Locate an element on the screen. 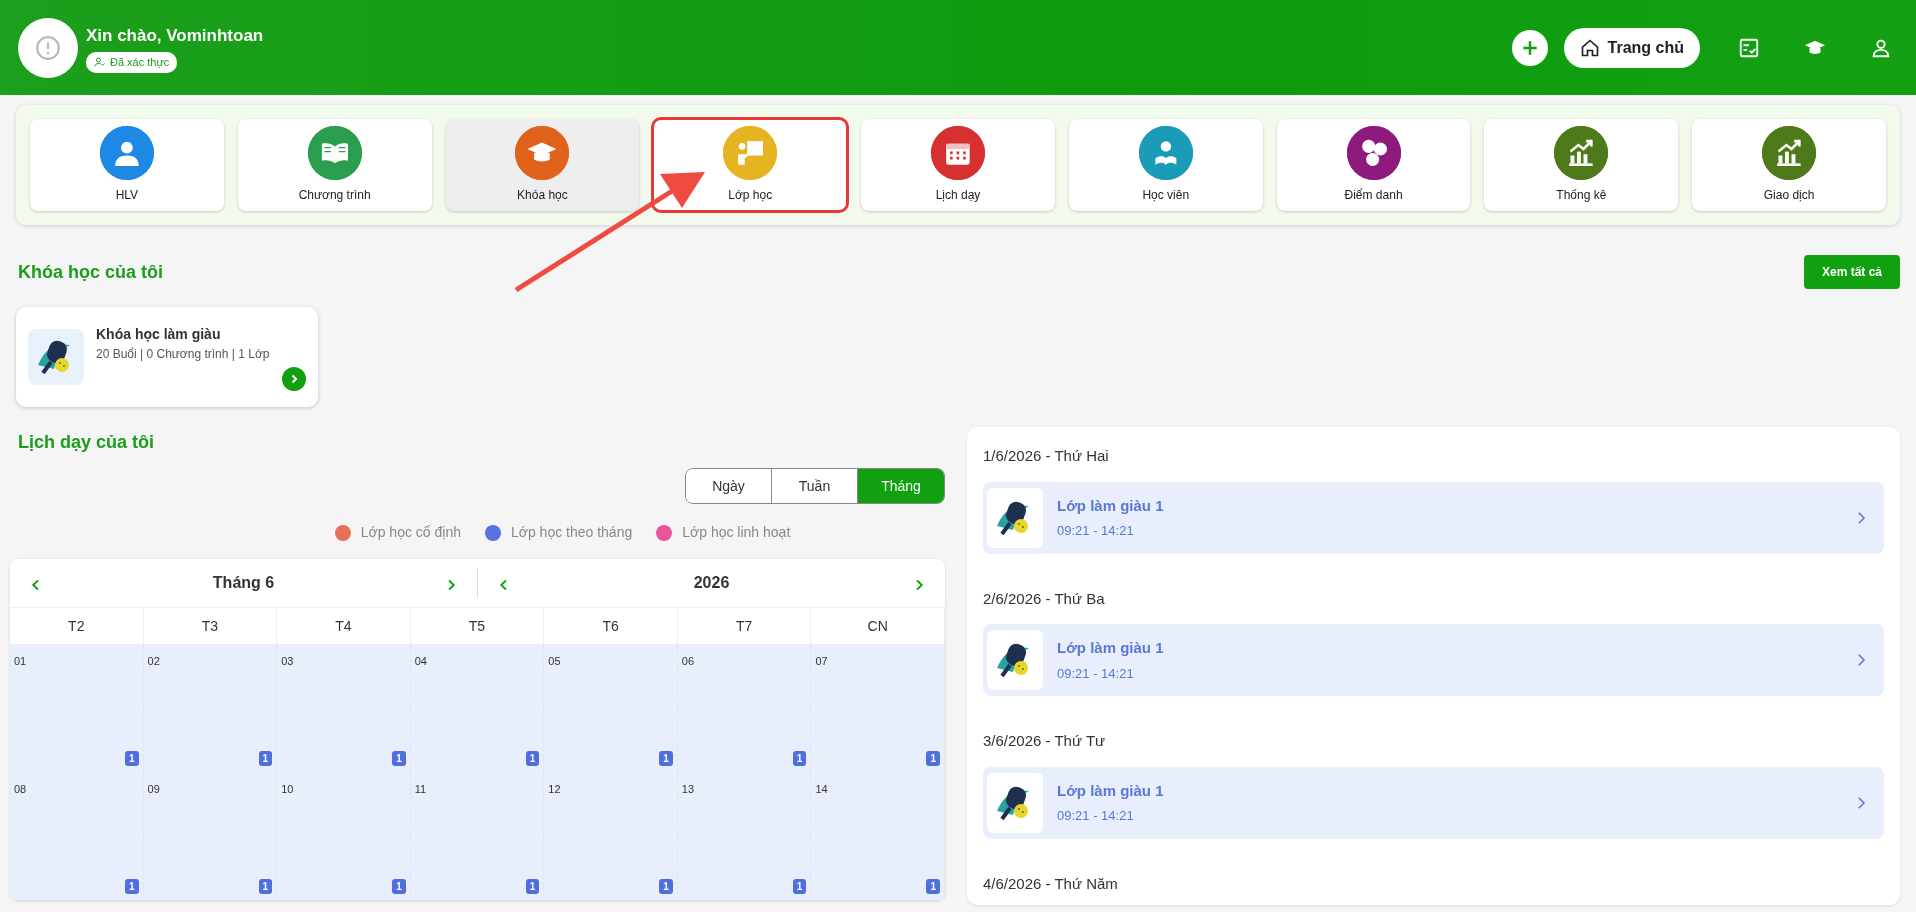 Image resolution: width=1916 pixels, height=912 pixels. day-cell: 07 1 is located at coordinates (878, 708).